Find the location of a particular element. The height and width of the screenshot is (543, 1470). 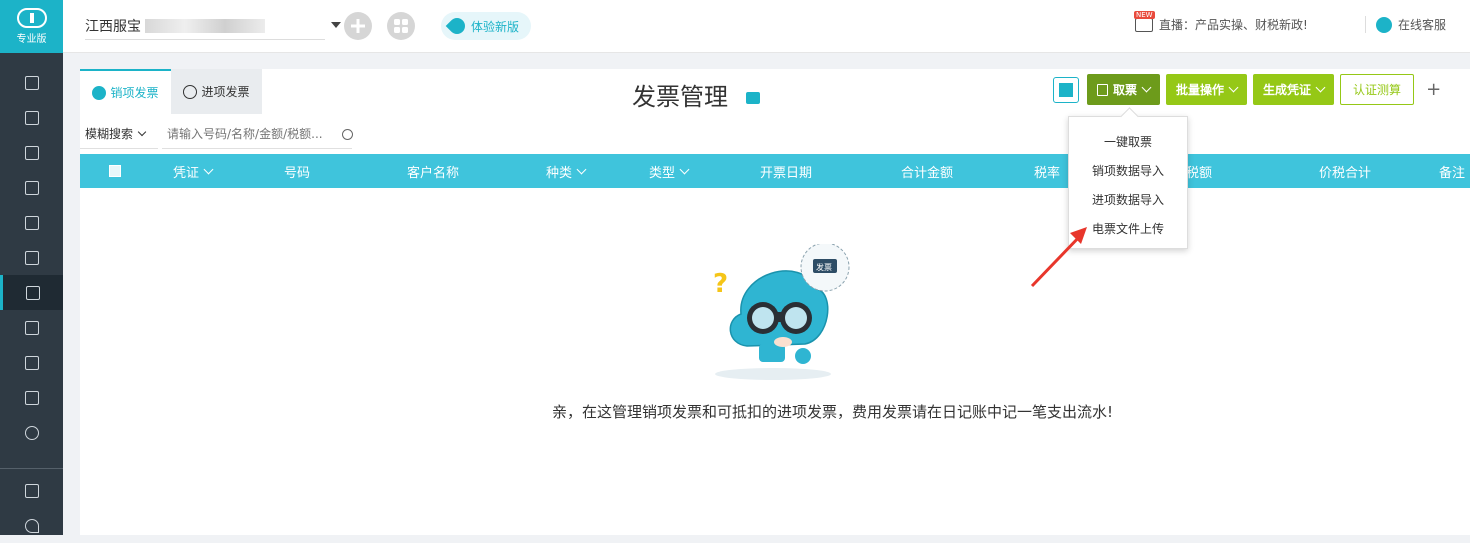

logo-label: 专业版 is located at coordinates (31, 39).